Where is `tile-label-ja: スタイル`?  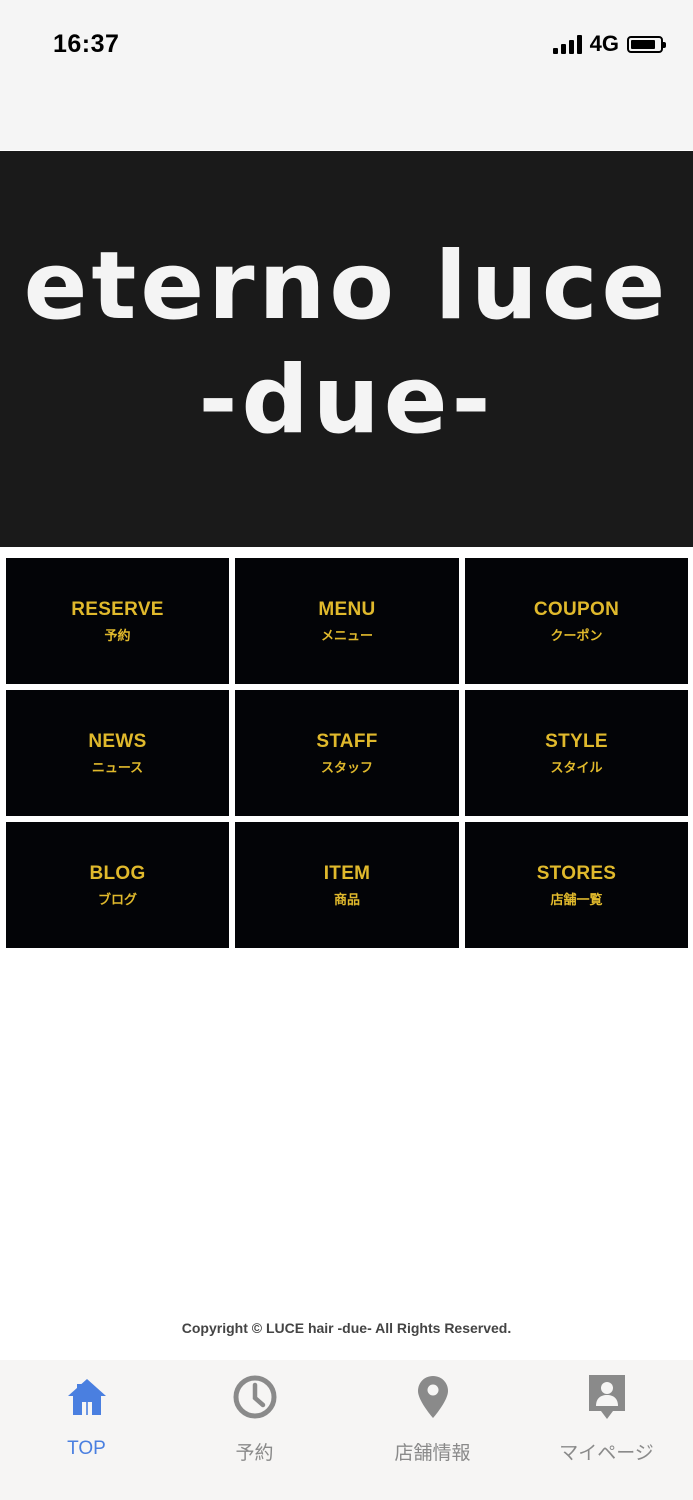 tile-label-ja: スタイル is located at coordinates (576, 767).